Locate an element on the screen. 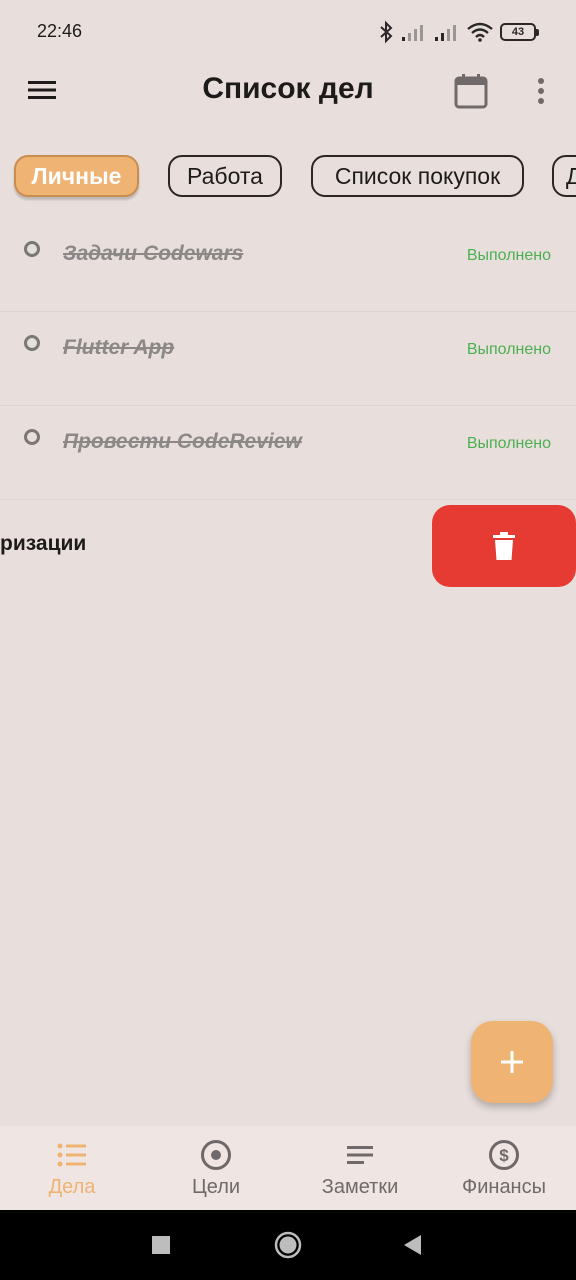 The height and width of the screenshot is (1280, 576). battery-level: 43 is located at coordinates (518, 32).